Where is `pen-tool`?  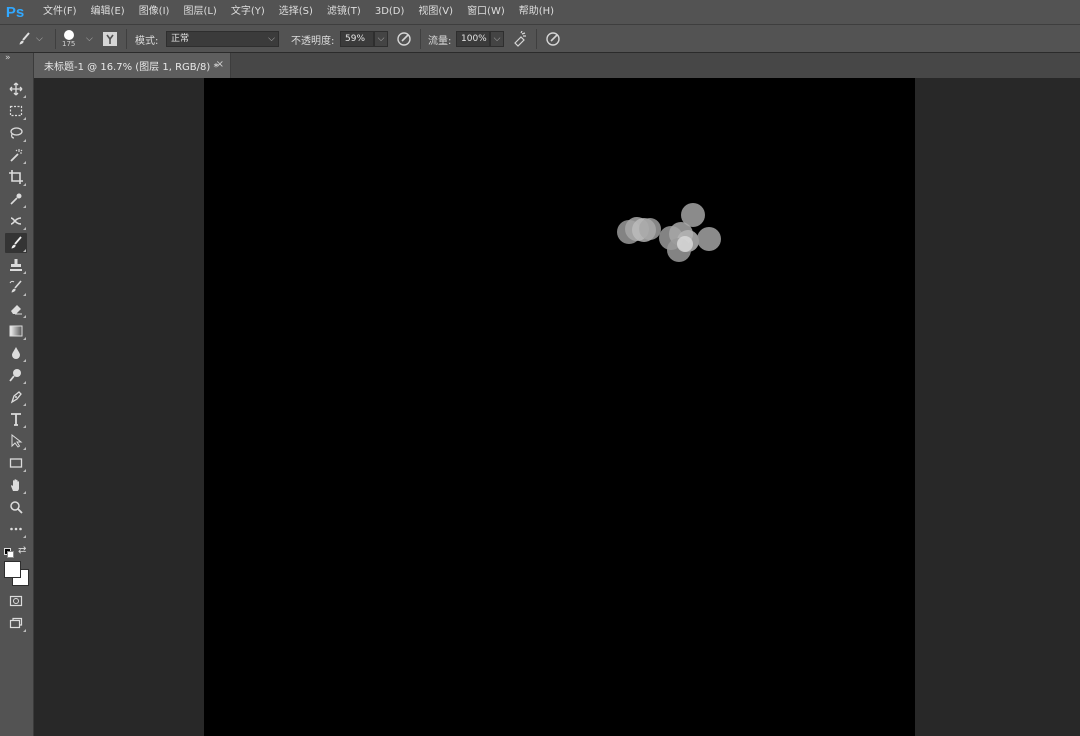
pen-tool is located at coordinates (16, 397).